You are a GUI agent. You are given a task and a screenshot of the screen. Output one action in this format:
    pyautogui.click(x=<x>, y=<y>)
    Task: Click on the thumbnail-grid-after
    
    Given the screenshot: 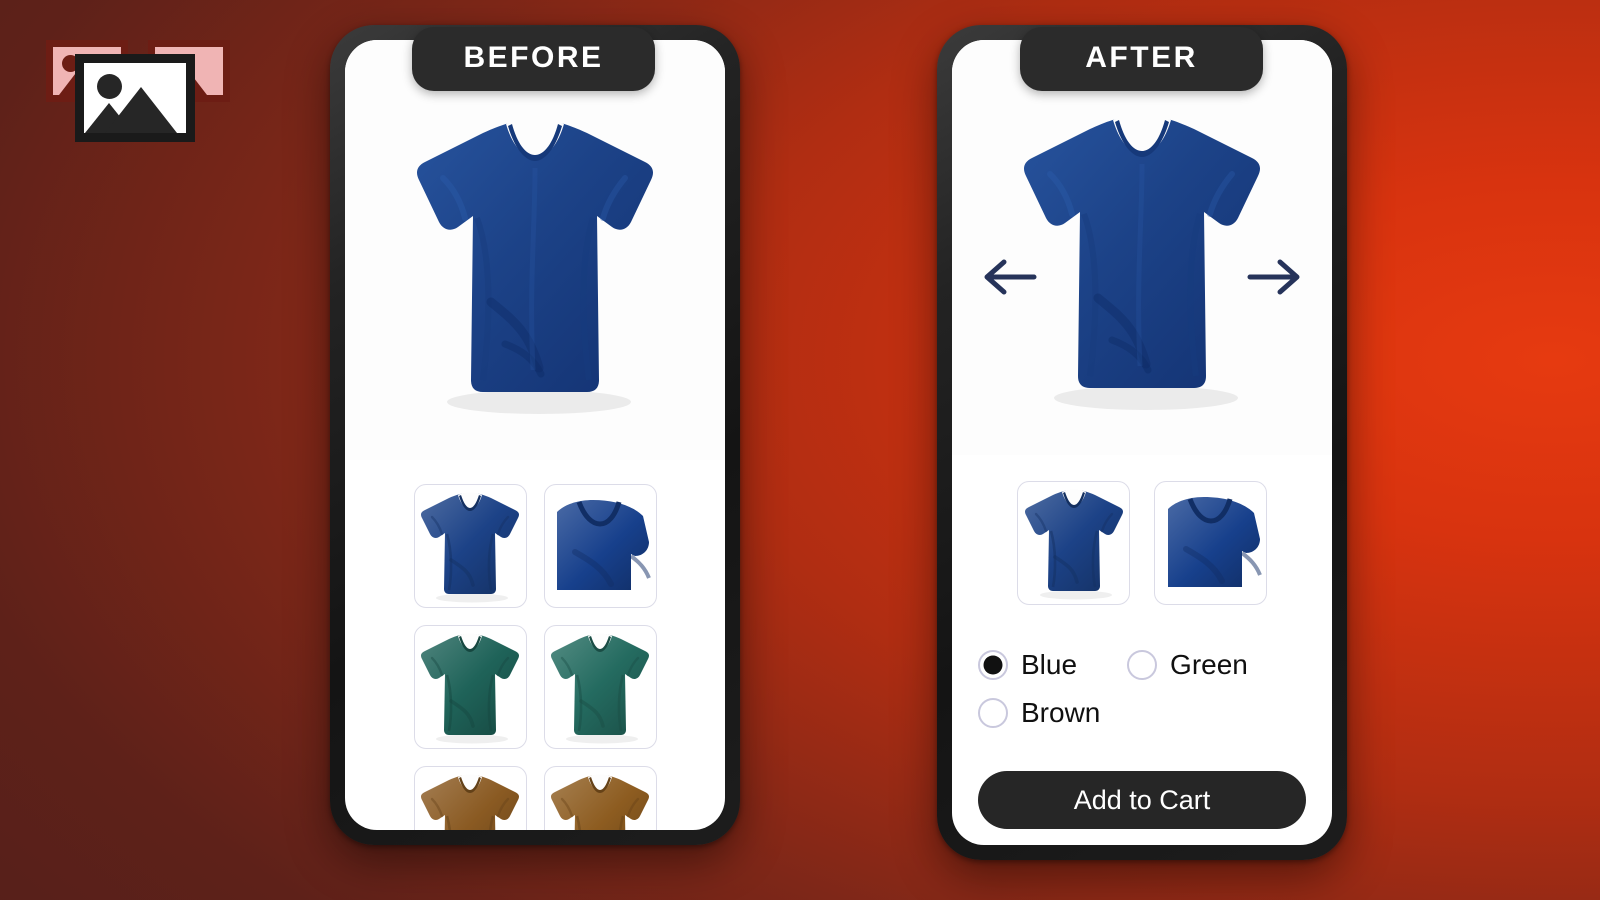 What is the action you would take?
    pyautogui.click(x=1142, y=543)
    